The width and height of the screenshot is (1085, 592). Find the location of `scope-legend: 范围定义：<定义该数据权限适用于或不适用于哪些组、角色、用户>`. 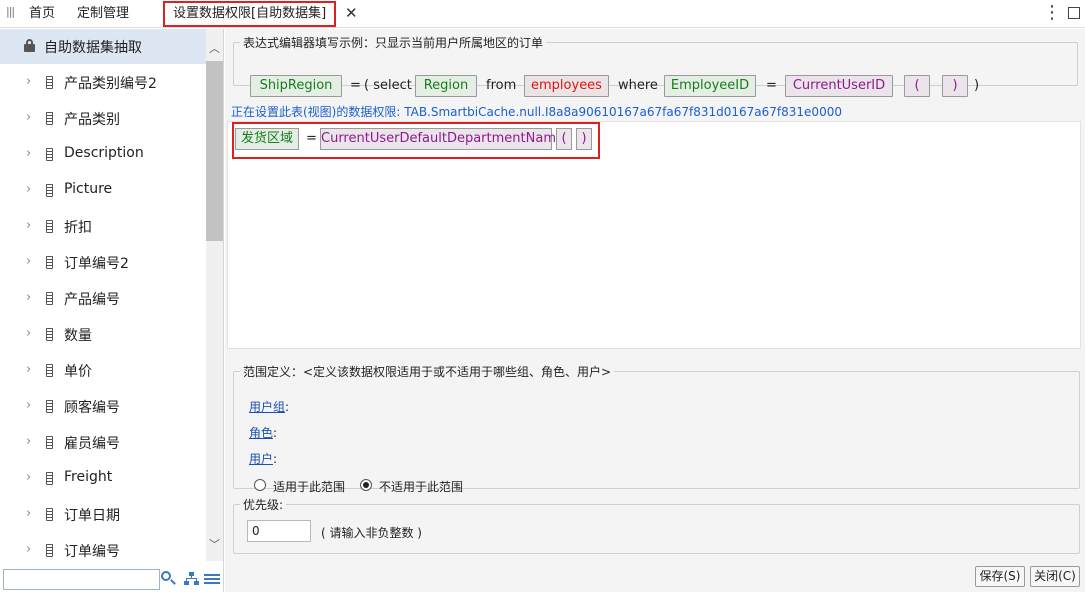

scope-legend: 范围定义：<定义该数据权限适用于或不适用于哪些组、角色、用户> is located at coordinates (427, 372).